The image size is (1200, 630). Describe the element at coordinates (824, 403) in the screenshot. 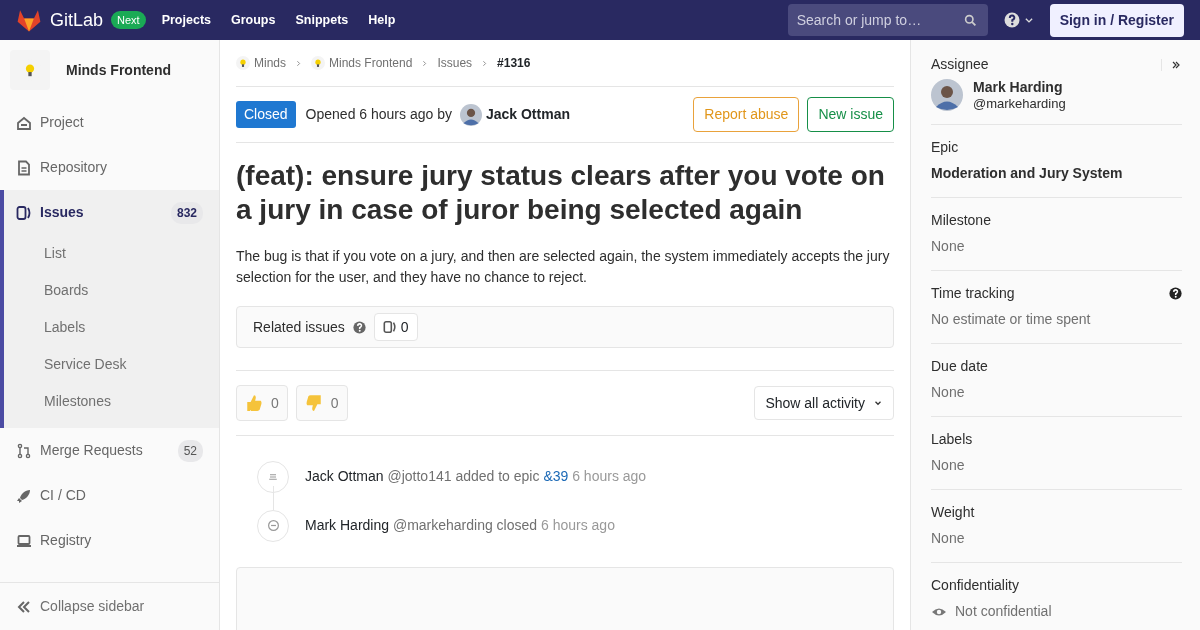

I see `activity-filter-dropdown: Show all activity` at that location.